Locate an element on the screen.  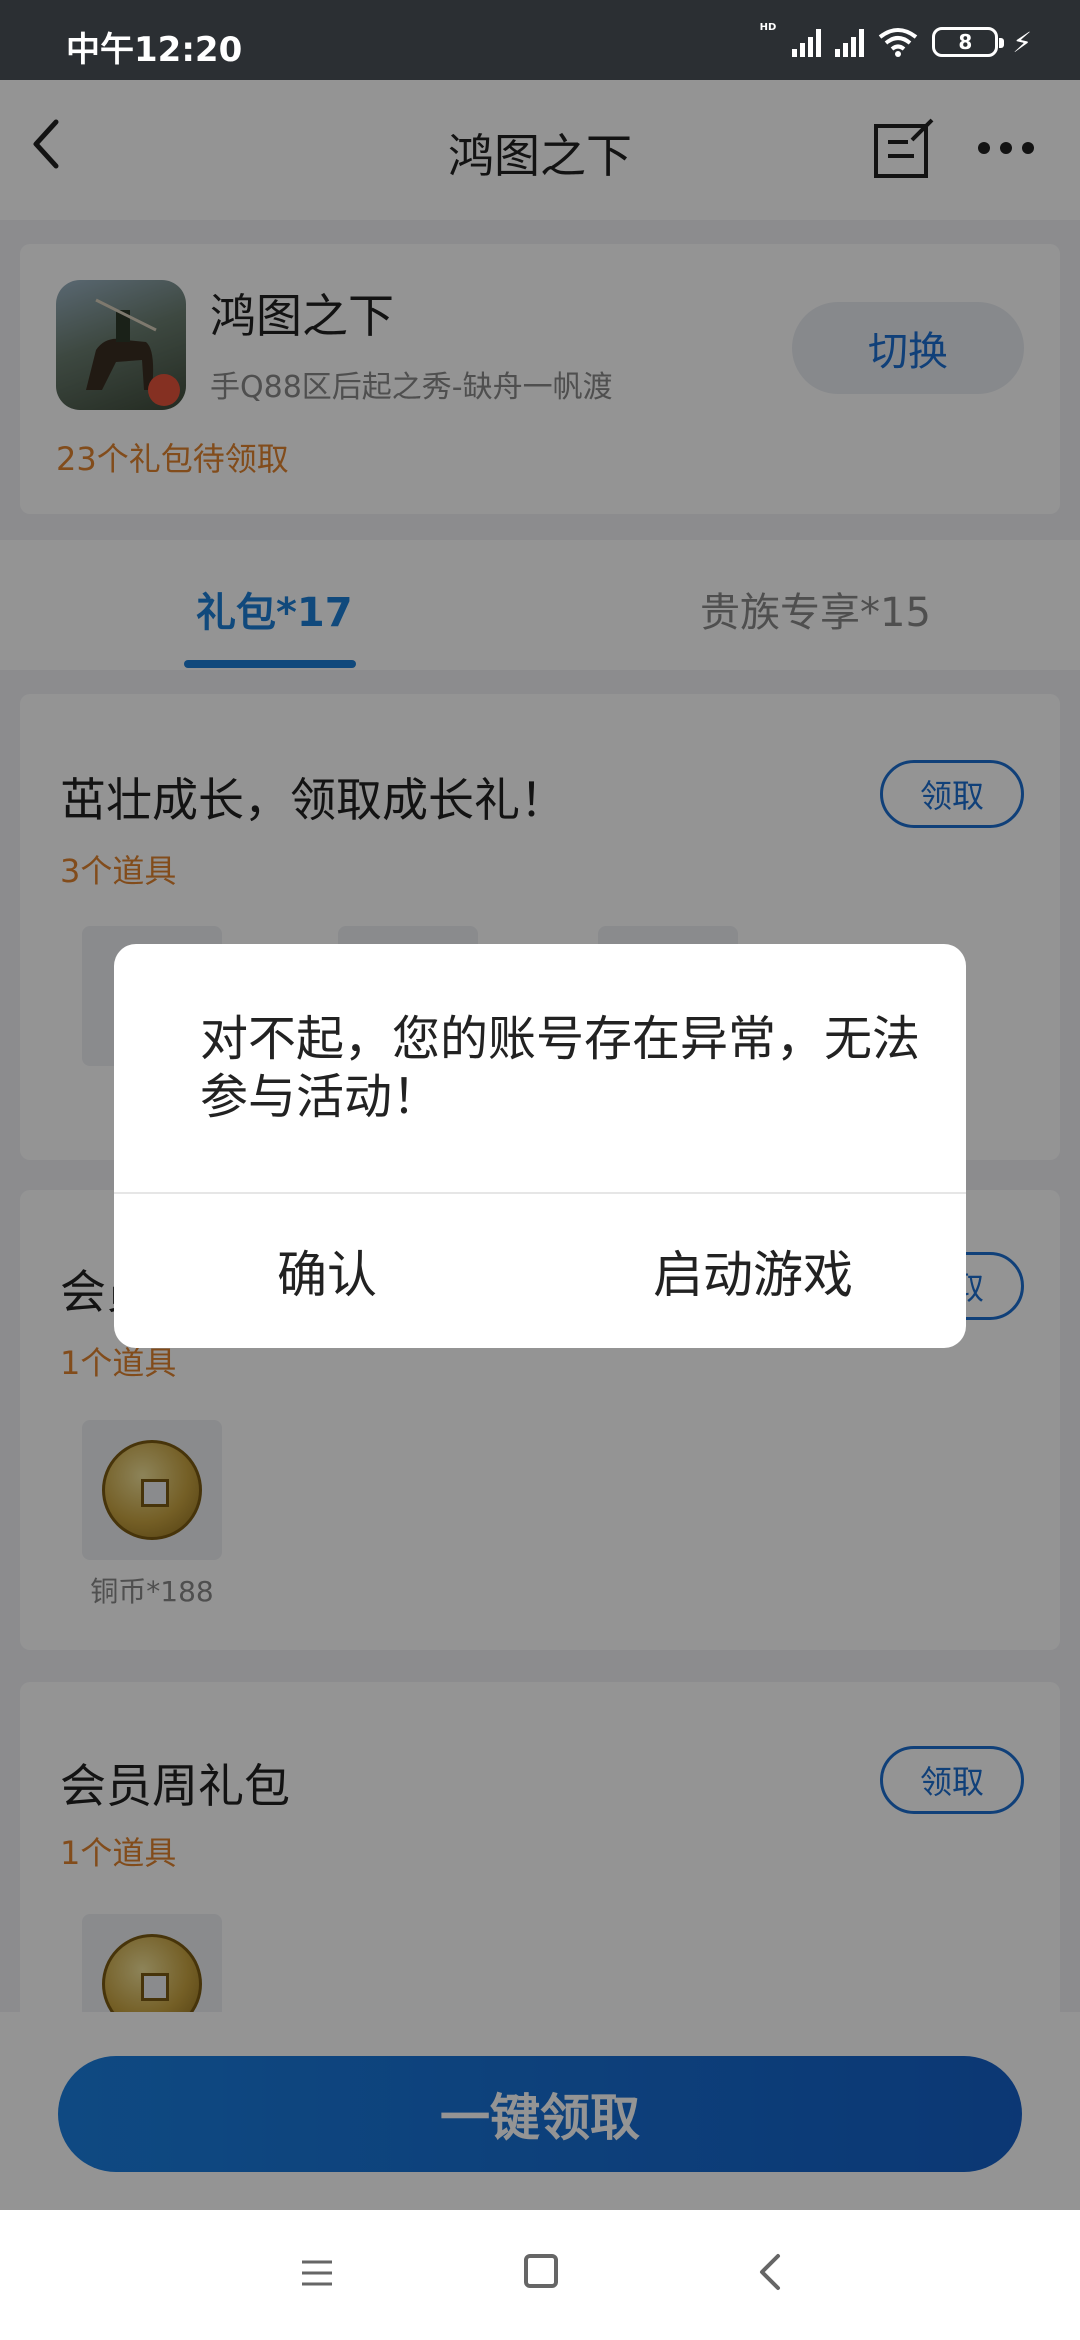
status-icons: HD 8 ⚡ is located at coordinates (896, 42).